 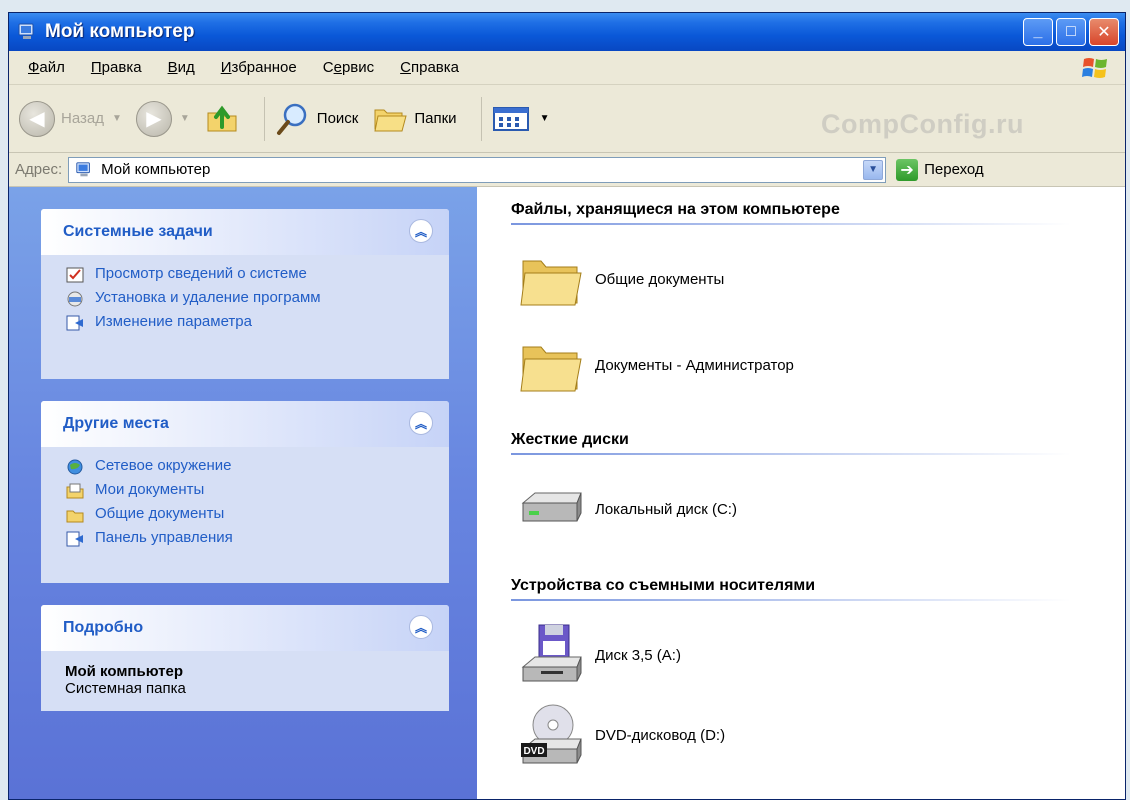 I want to click on search-button: Поиск, so click(x=317, y=119).